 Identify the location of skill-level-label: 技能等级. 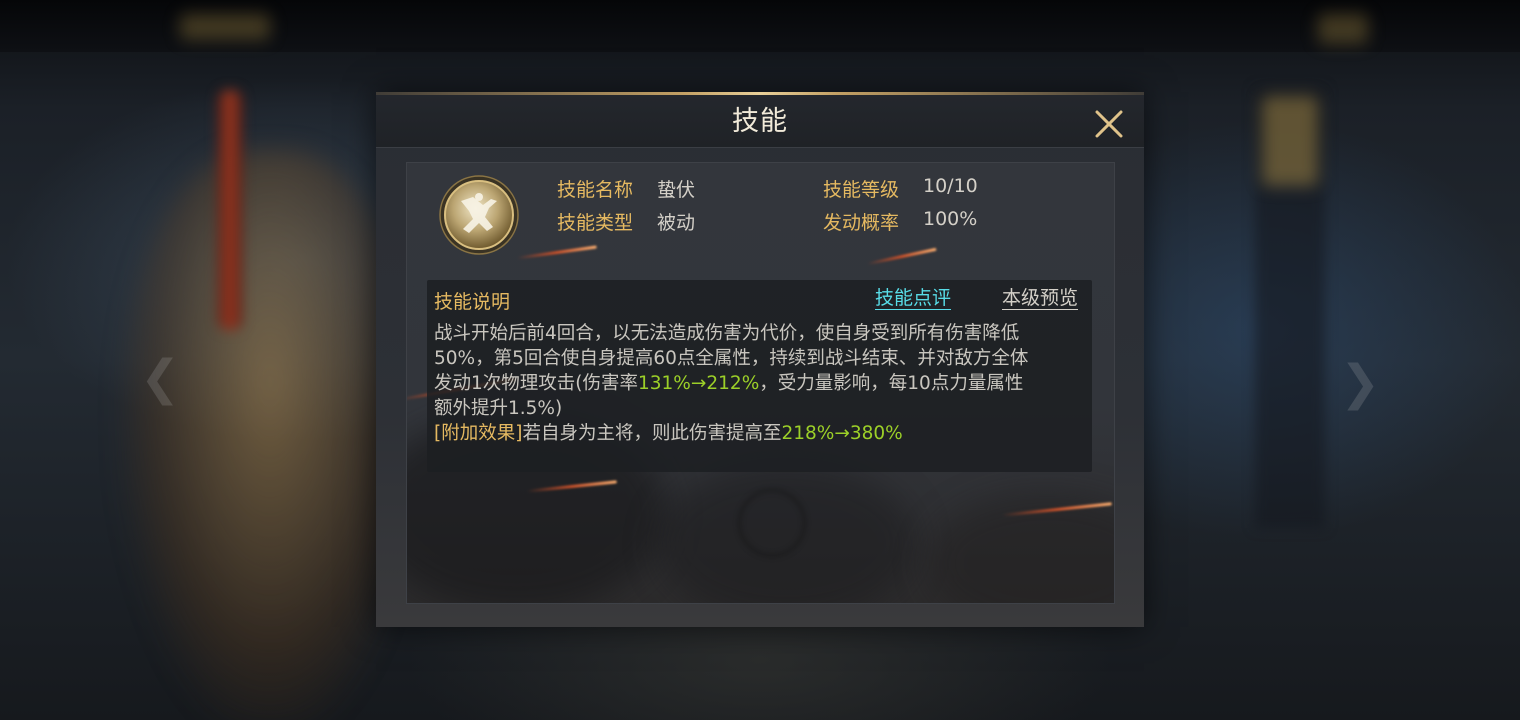
(861, 190).